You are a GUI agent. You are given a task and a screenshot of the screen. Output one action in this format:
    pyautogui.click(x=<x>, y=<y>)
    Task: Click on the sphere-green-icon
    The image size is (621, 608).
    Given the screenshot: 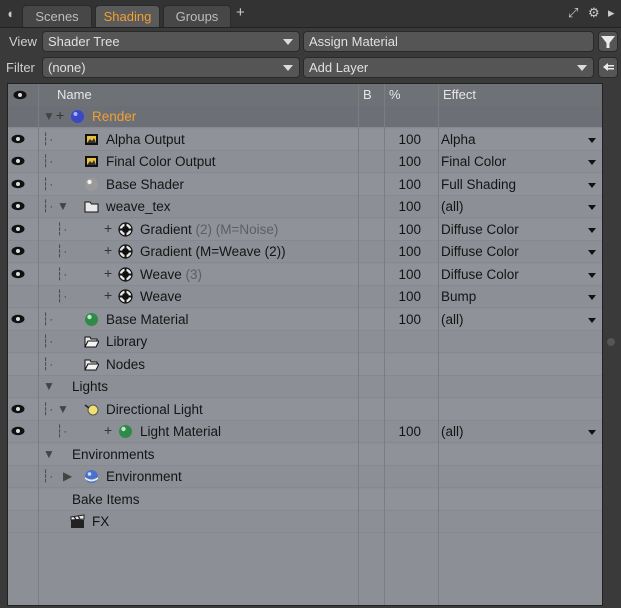 What is the action you would take?
    pyautogui.click(x=91, y=319)
    